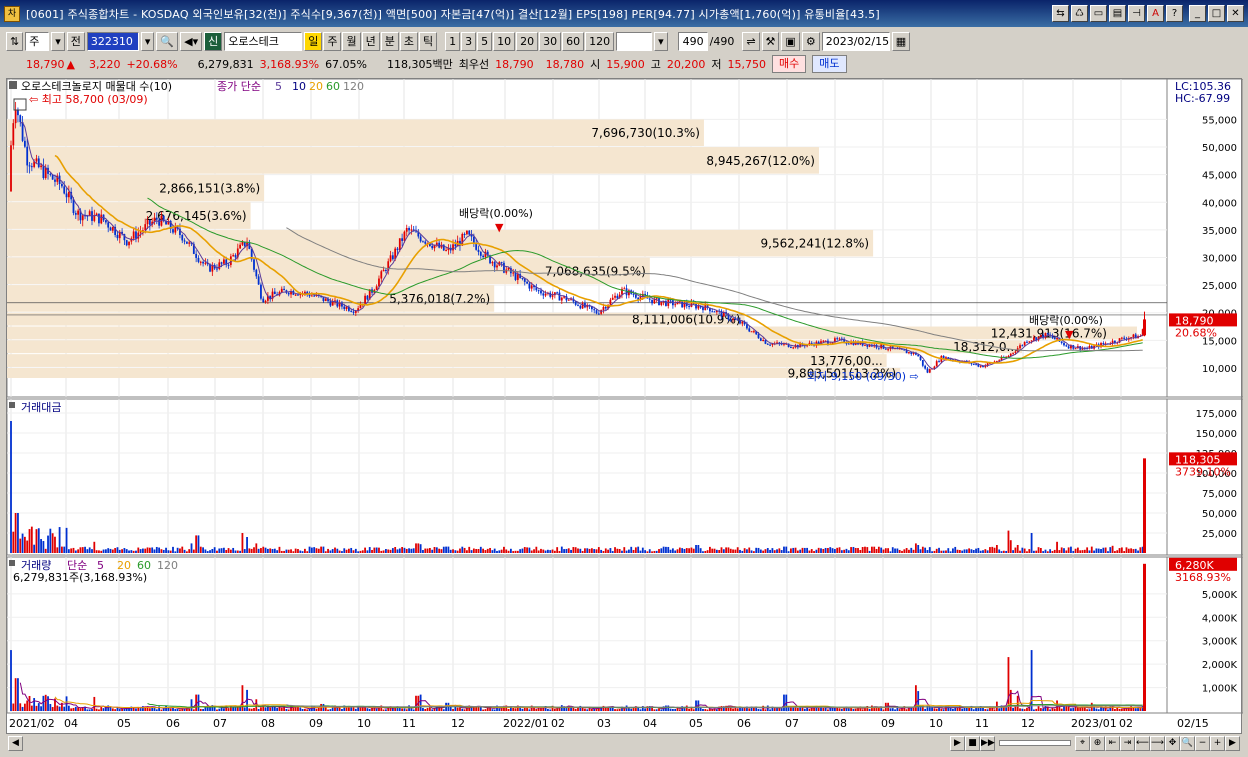  I want to click on close-button: ✕, so click(1235, 13).